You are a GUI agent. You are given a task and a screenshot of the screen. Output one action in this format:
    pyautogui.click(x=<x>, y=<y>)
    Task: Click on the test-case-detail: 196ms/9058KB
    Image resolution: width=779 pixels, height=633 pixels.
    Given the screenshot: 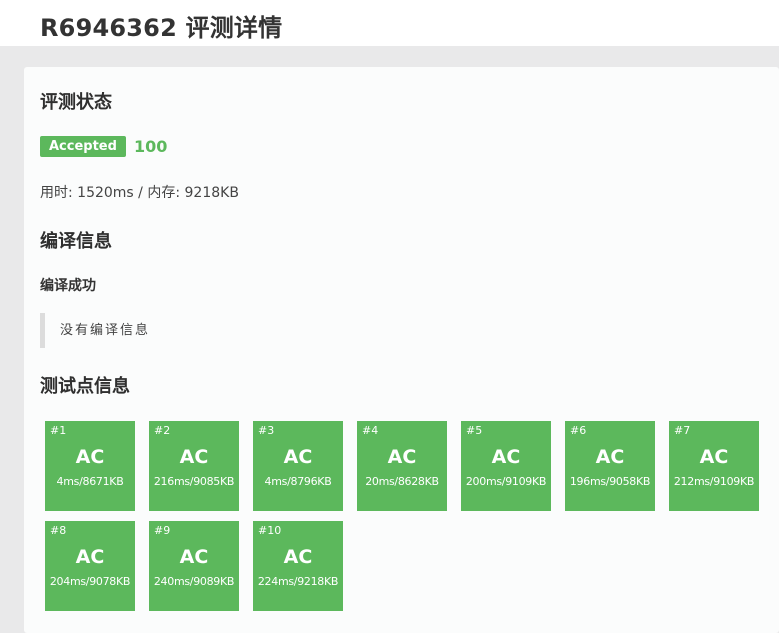 What is the action you would take?
    pyautogui.click(x=610, y=481)
    